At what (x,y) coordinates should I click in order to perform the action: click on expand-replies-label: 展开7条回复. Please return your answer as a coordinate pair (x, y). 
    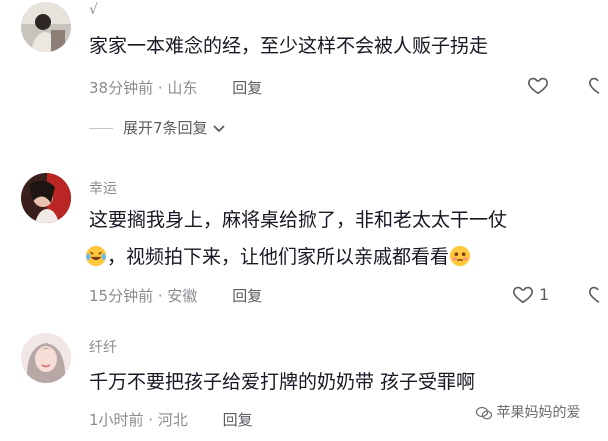
    Looking at the image, I should click on (165, 128).